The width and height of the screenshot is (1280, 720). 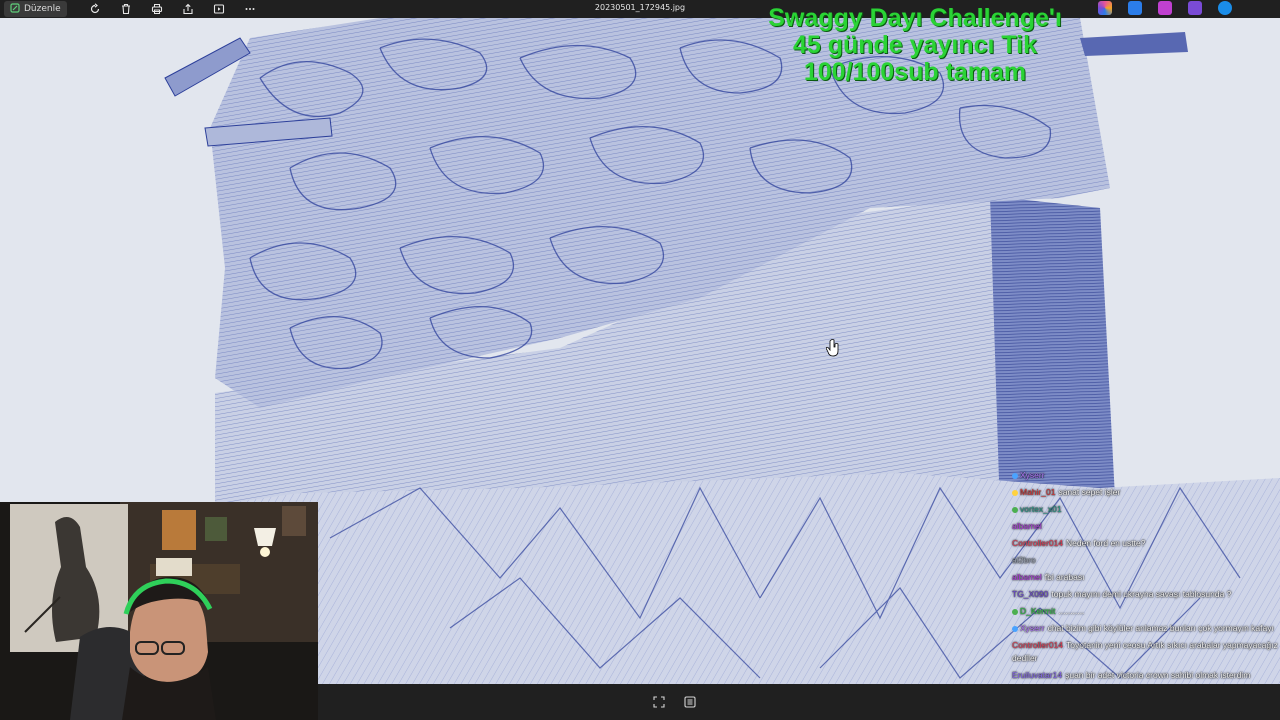 I want to click on slideshow-icon, so click(x=219, y=9).